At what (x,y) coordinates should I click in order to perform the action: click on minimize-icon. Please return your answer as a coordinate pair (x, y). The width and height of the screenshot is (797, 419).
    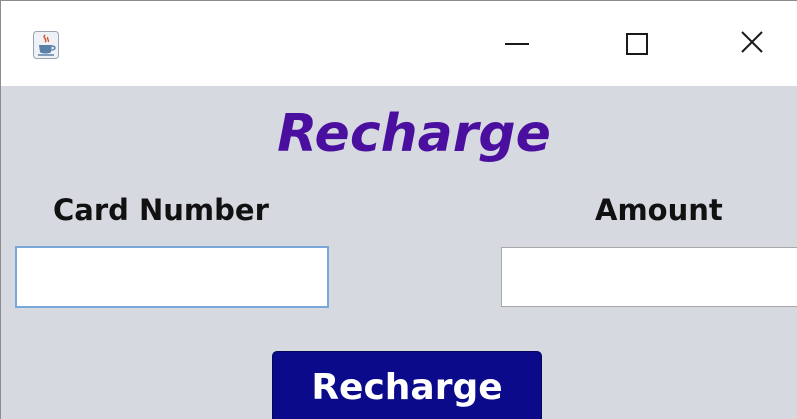
    Looking at the image, I should click on (517, 43).